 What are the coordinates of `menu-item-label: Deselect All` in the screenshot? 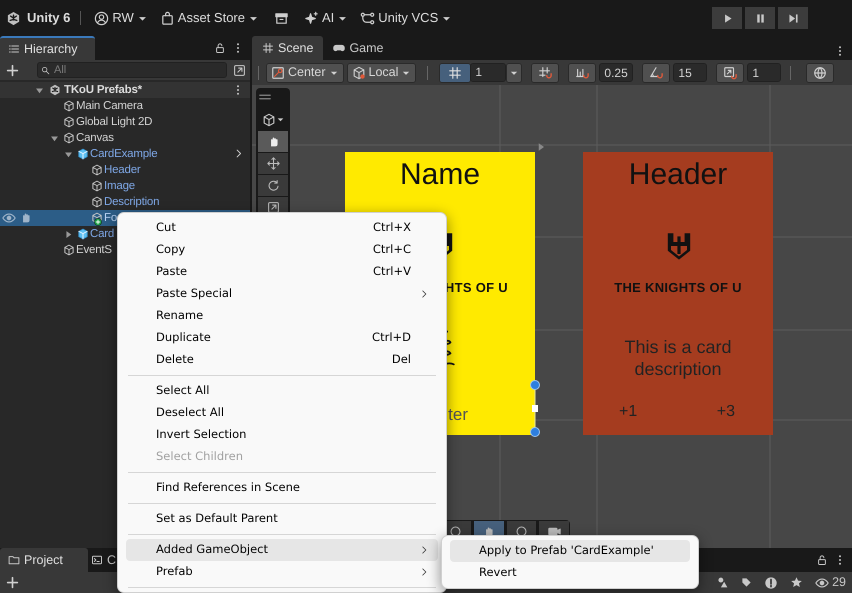 It's located at (190, 413).